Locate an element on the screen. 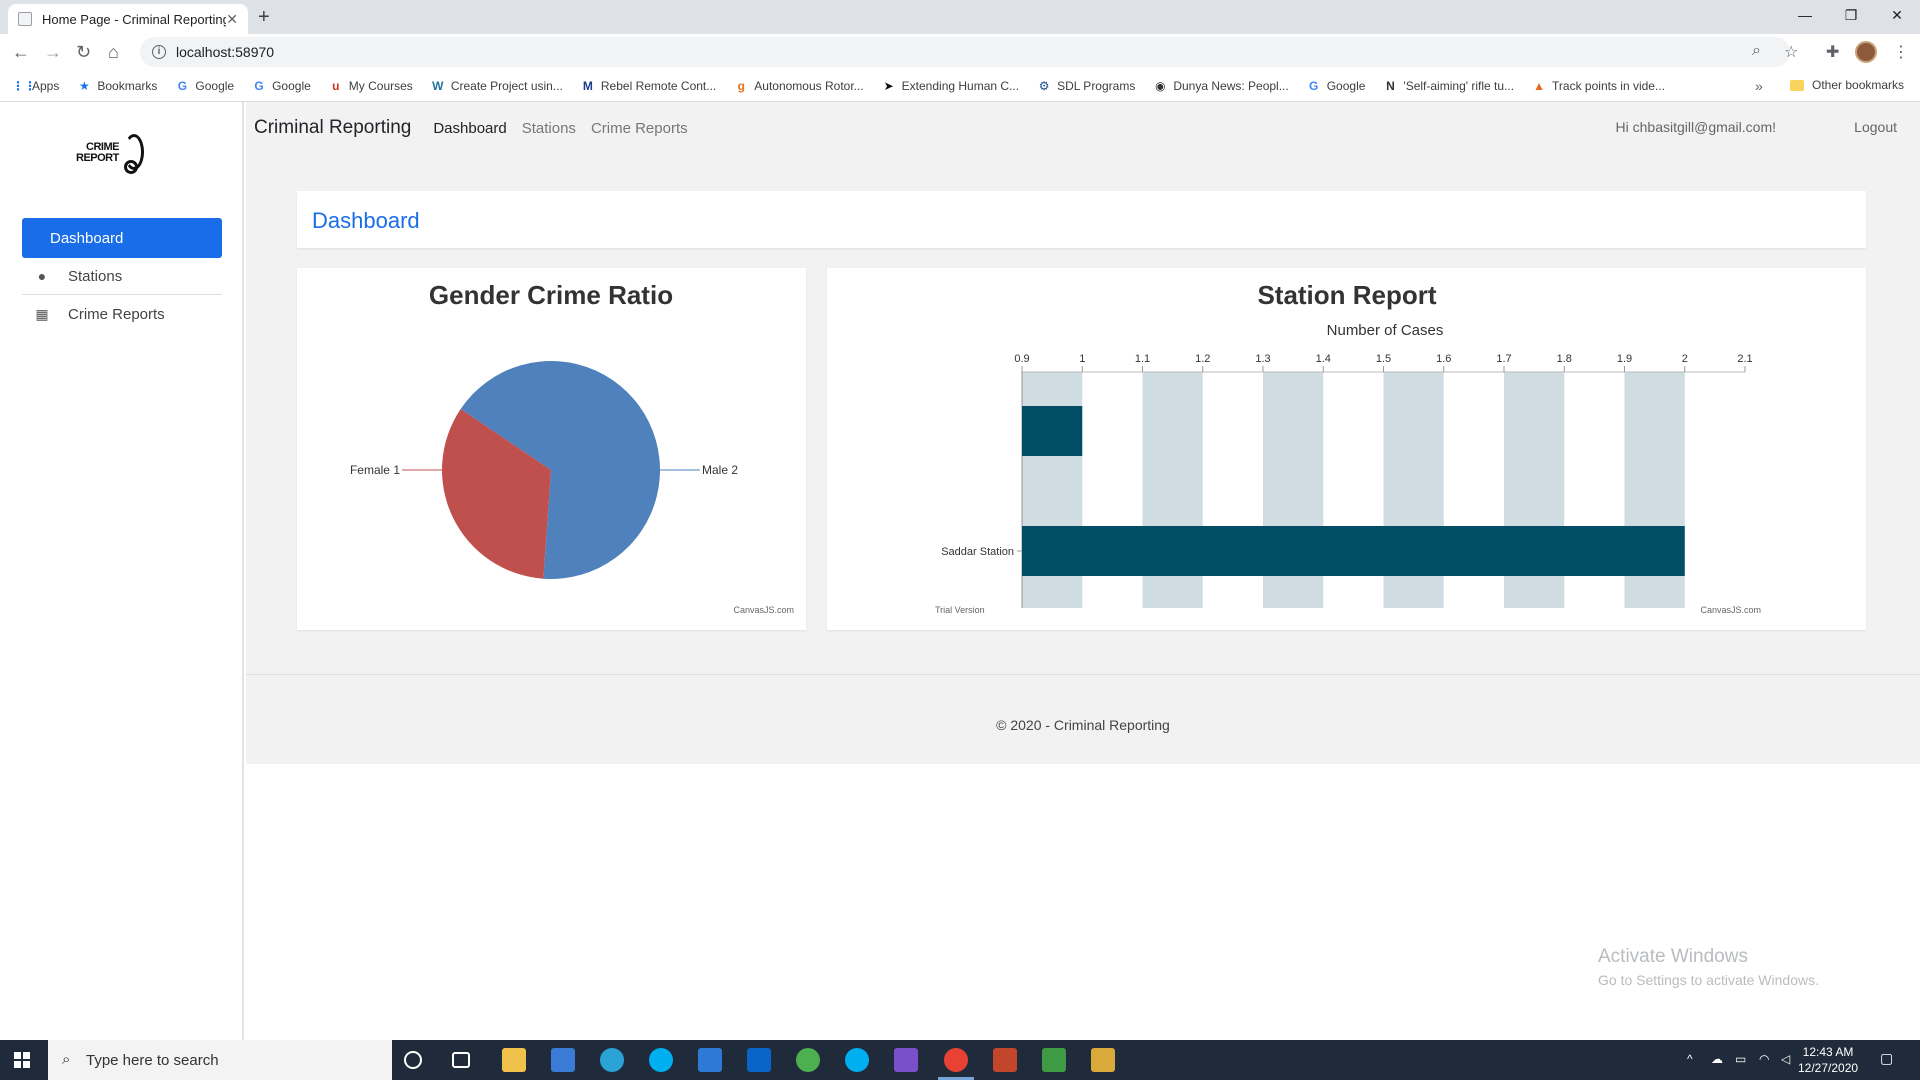 The image size is (1920, 1080). edge-icon is located at coordinates (612, 1060).